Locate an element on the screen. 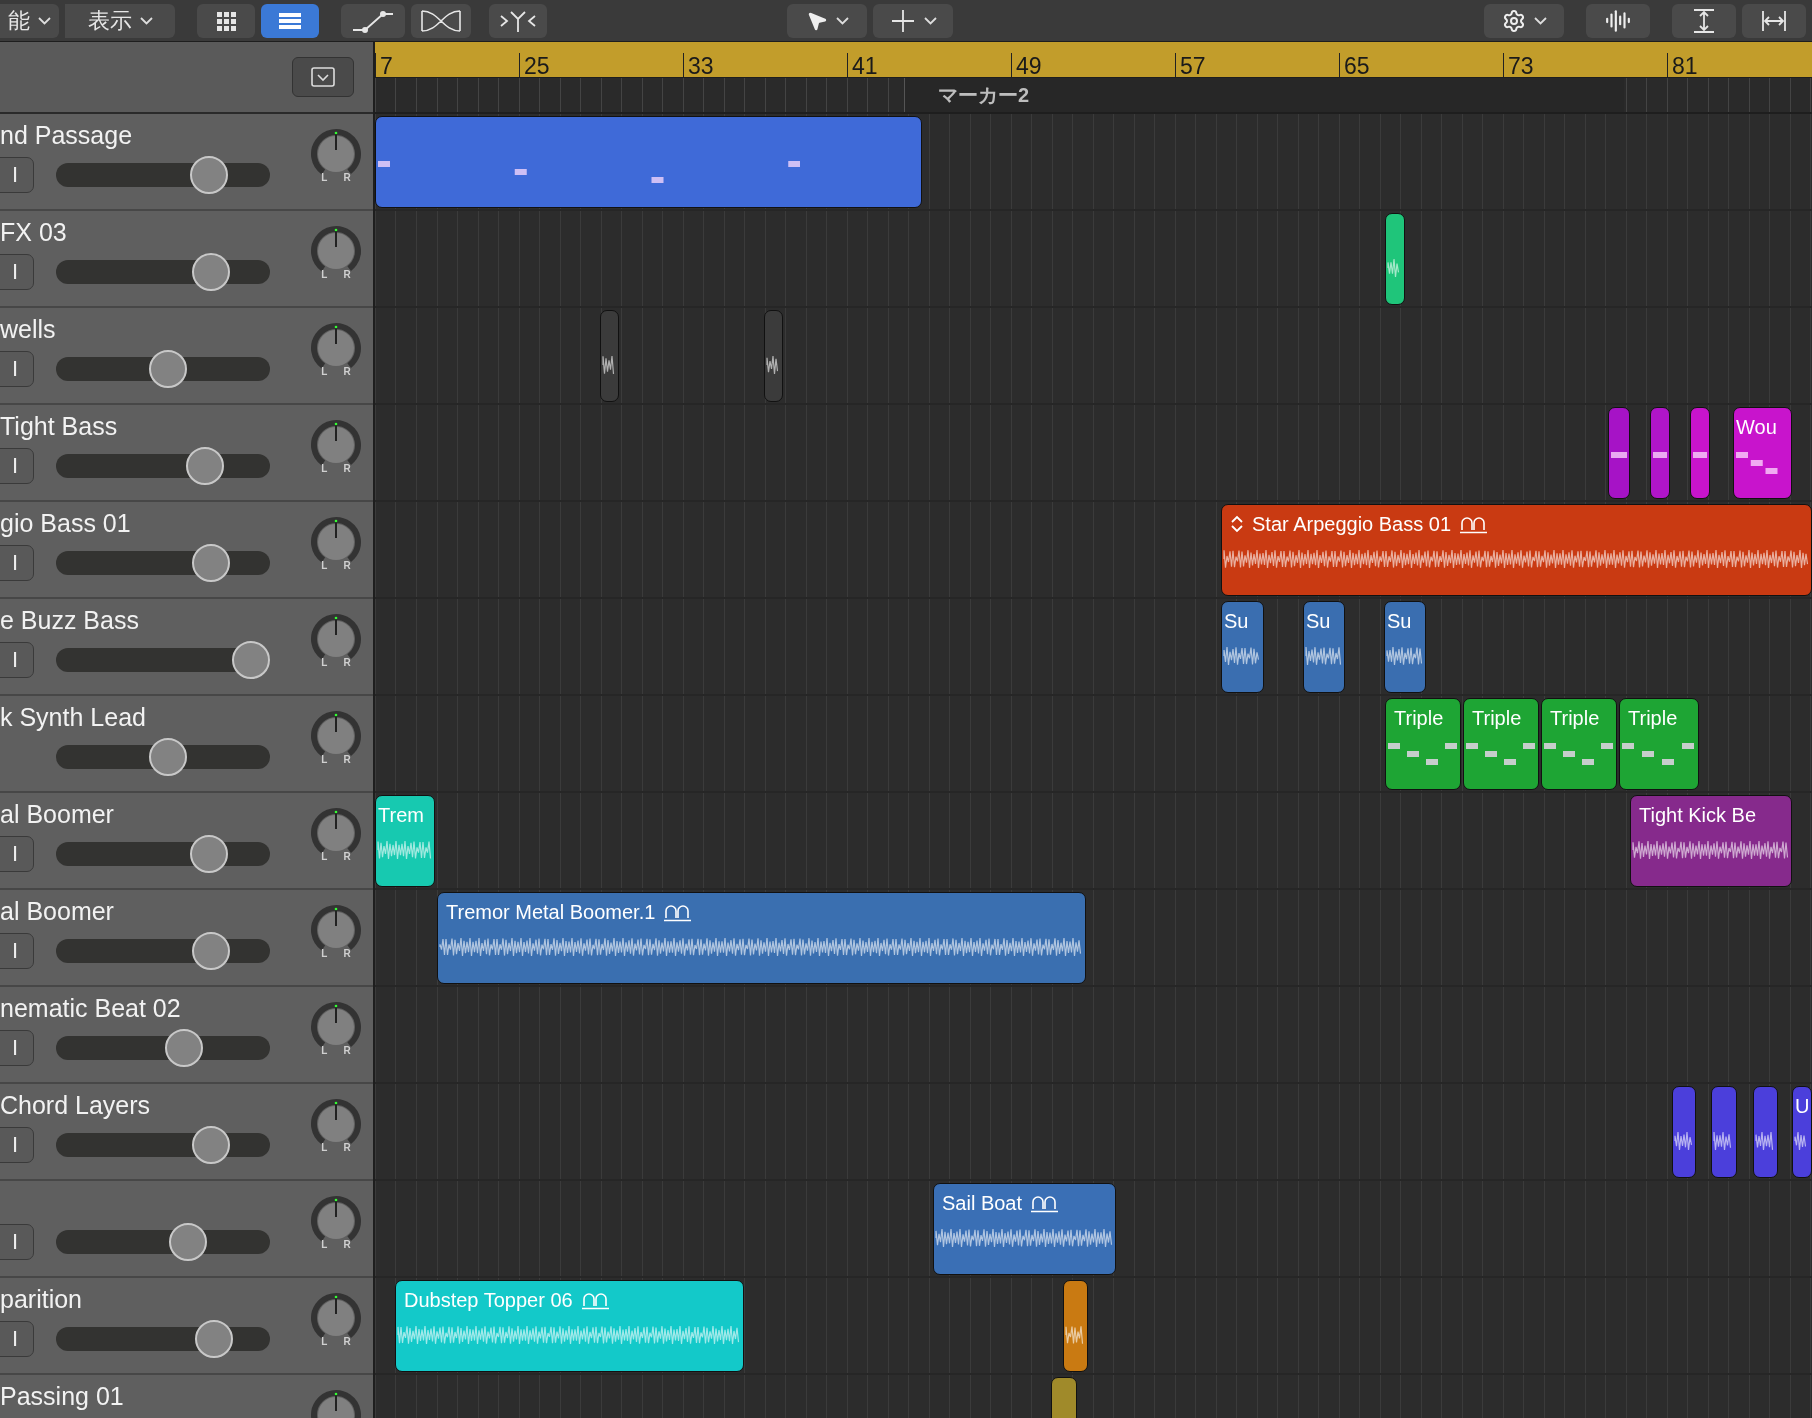  track-lane: Triple Triple Triple Triple is located at coordinates (1093, 744).